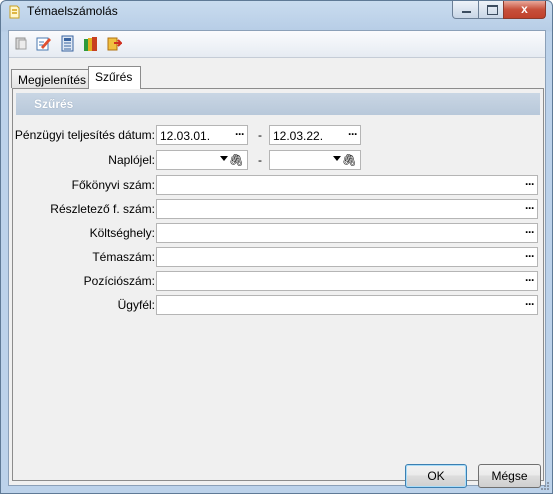 This screenshot has width=553, height=494. What do you see at coordinates (136, 305) in the screenshot?
I see `customer-label: Ügyfél:` at bounding box center [136, 305].